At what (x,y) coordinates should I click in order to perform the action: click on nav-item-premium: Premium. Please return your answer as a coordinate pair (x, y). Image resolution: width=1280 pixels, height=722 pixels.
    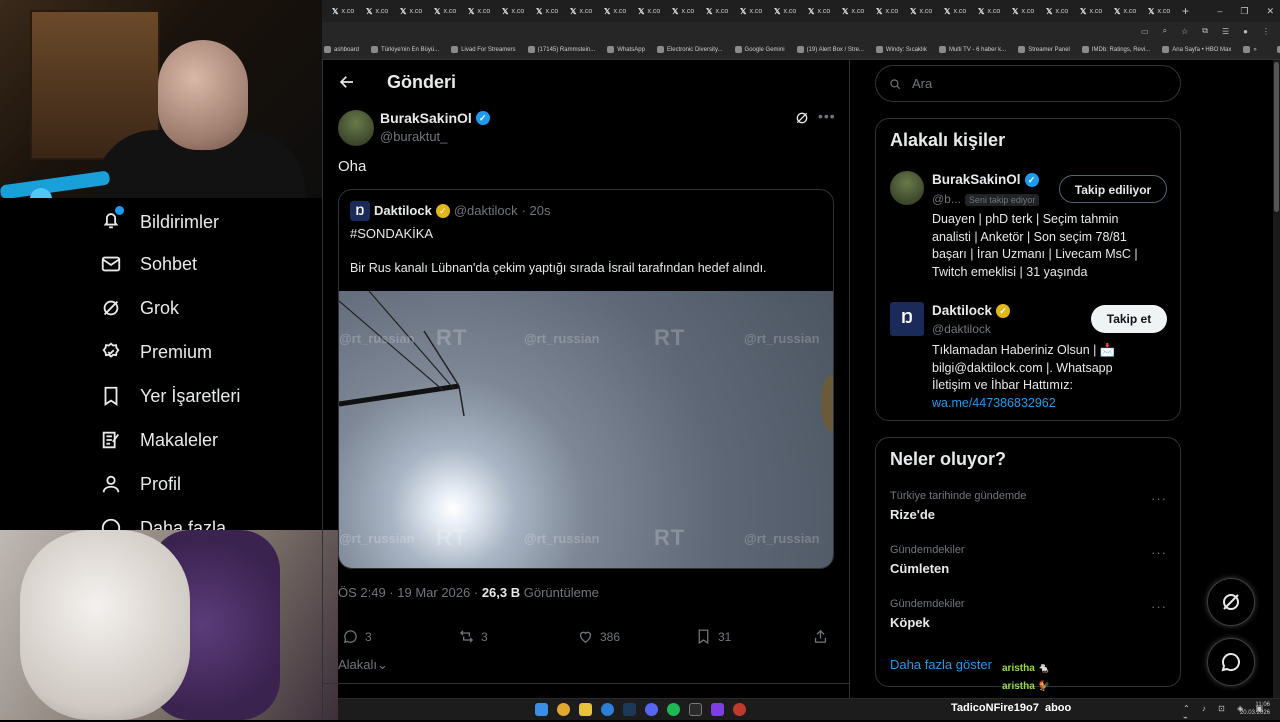
    Looking at the image, I should click on (156, 352).